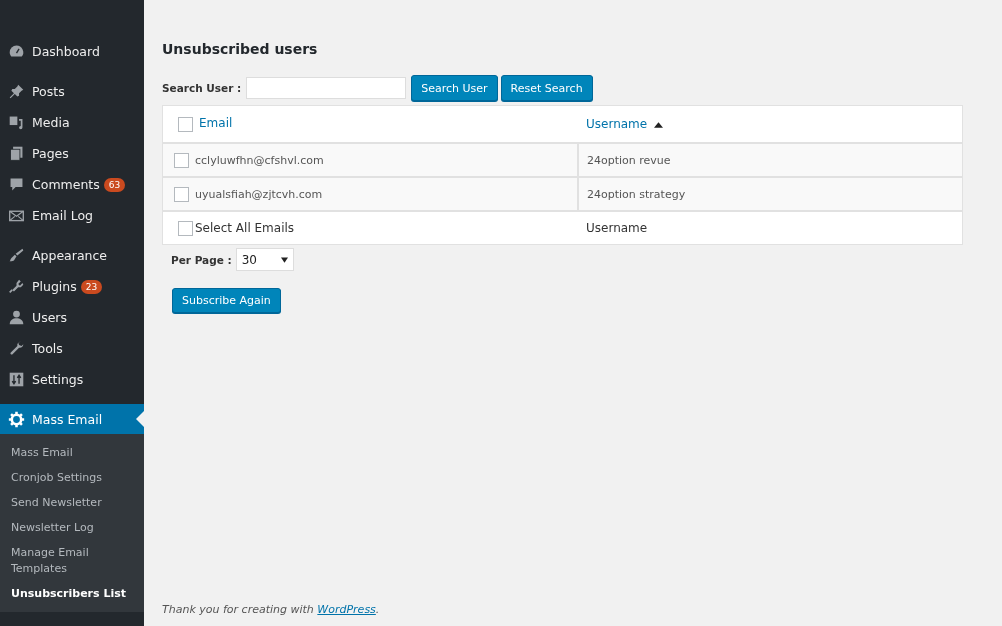 This screenshot has height=626, width=1002. What do you see at coordinates (72, 215) in the screenshot?
I see `menu-item: Email Log` at bounding box center [72, 215].